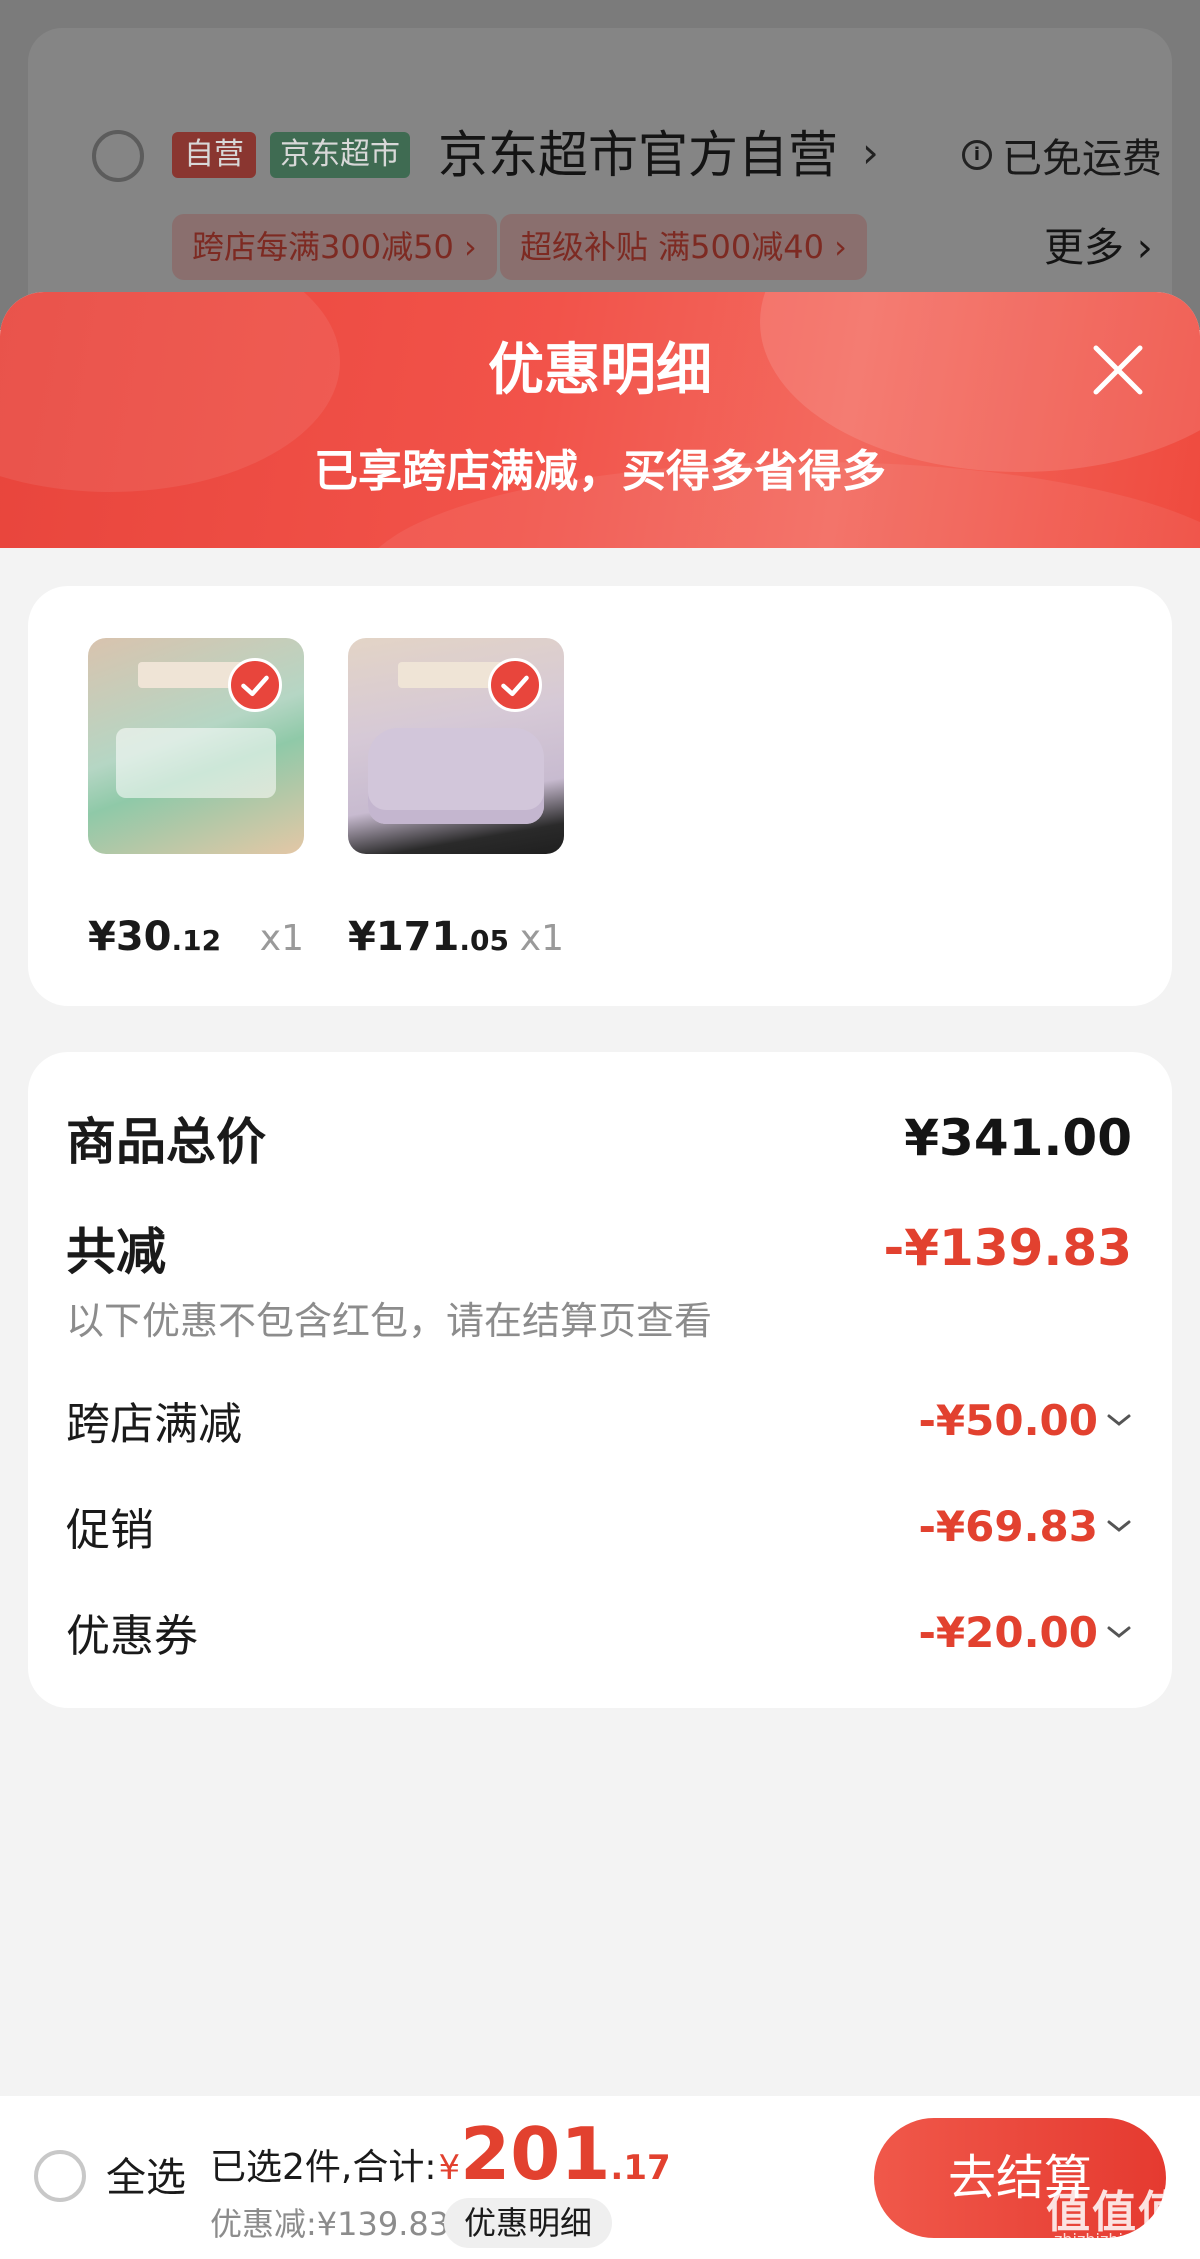  What do you see at coordinates (116, 1252) in the screenshot?
I see `total-discount-label: 共减` at bounding box center [116, 1252].